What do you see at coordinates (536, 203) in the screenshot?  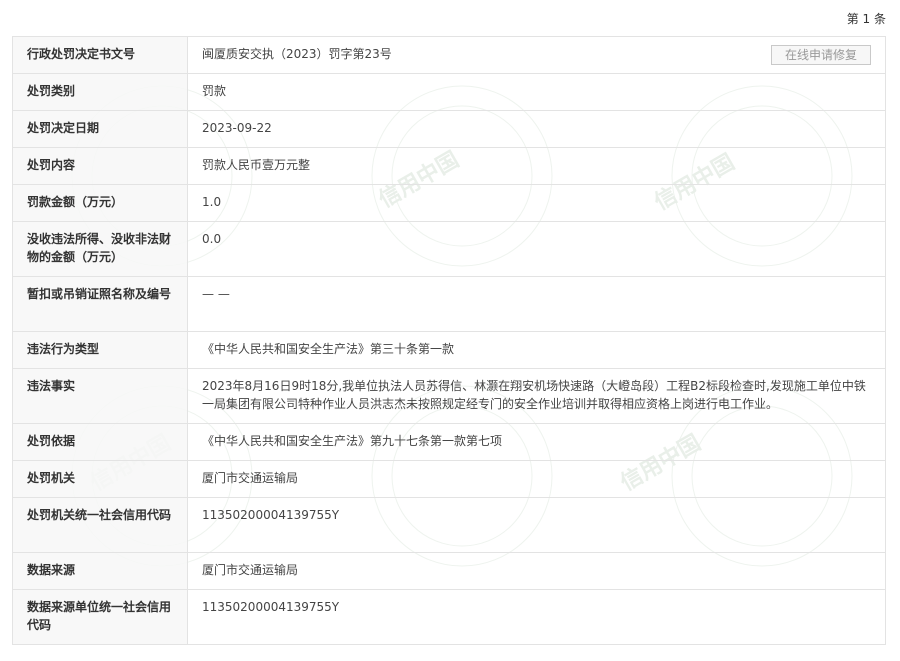 I see `row-value: 1.0` at bounding box center [536, 203].